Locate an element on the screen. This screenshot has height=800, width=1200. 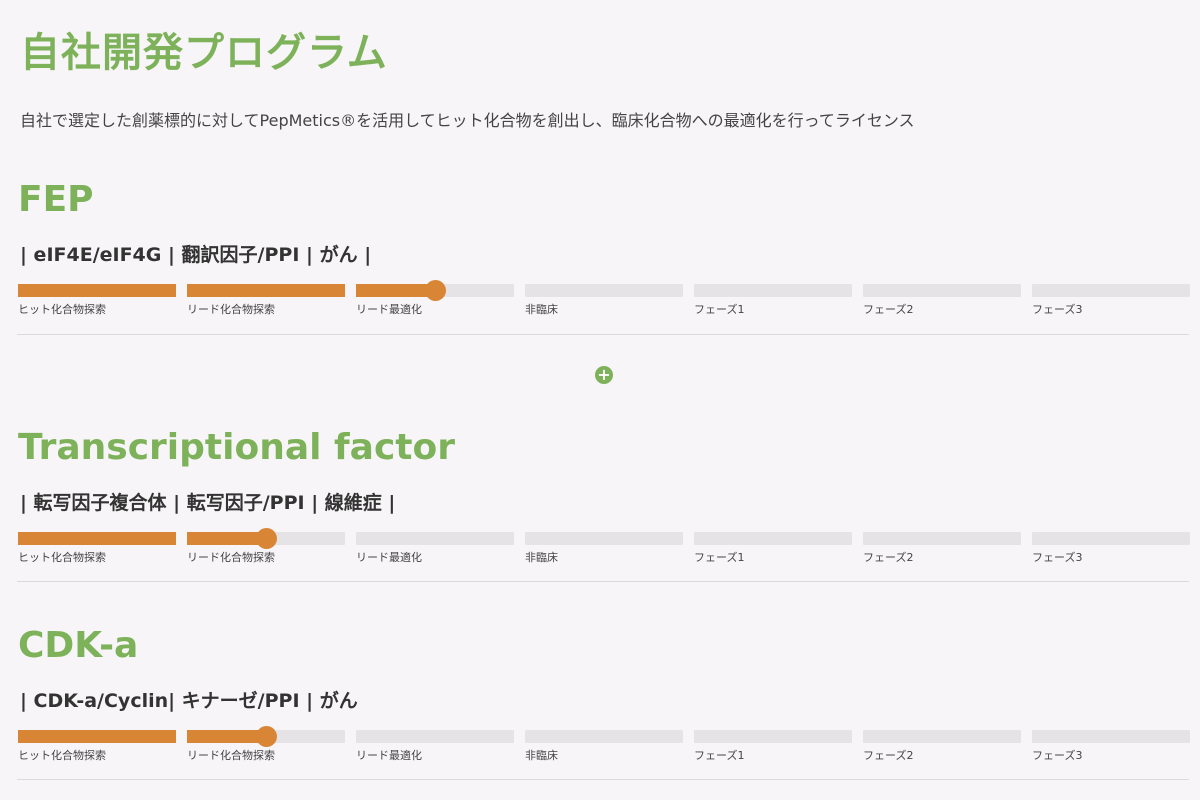
plus-icon: + is located at coordinates (604, 374).